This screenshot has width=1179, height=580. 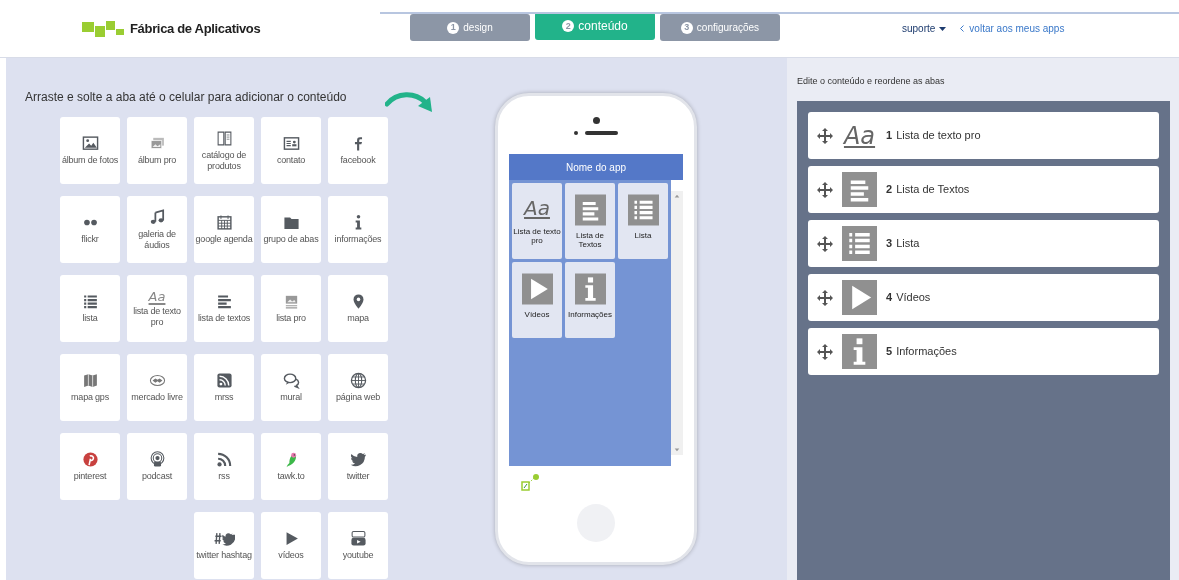 I want to click on content-tile: página web, so click(x=358, y=387).